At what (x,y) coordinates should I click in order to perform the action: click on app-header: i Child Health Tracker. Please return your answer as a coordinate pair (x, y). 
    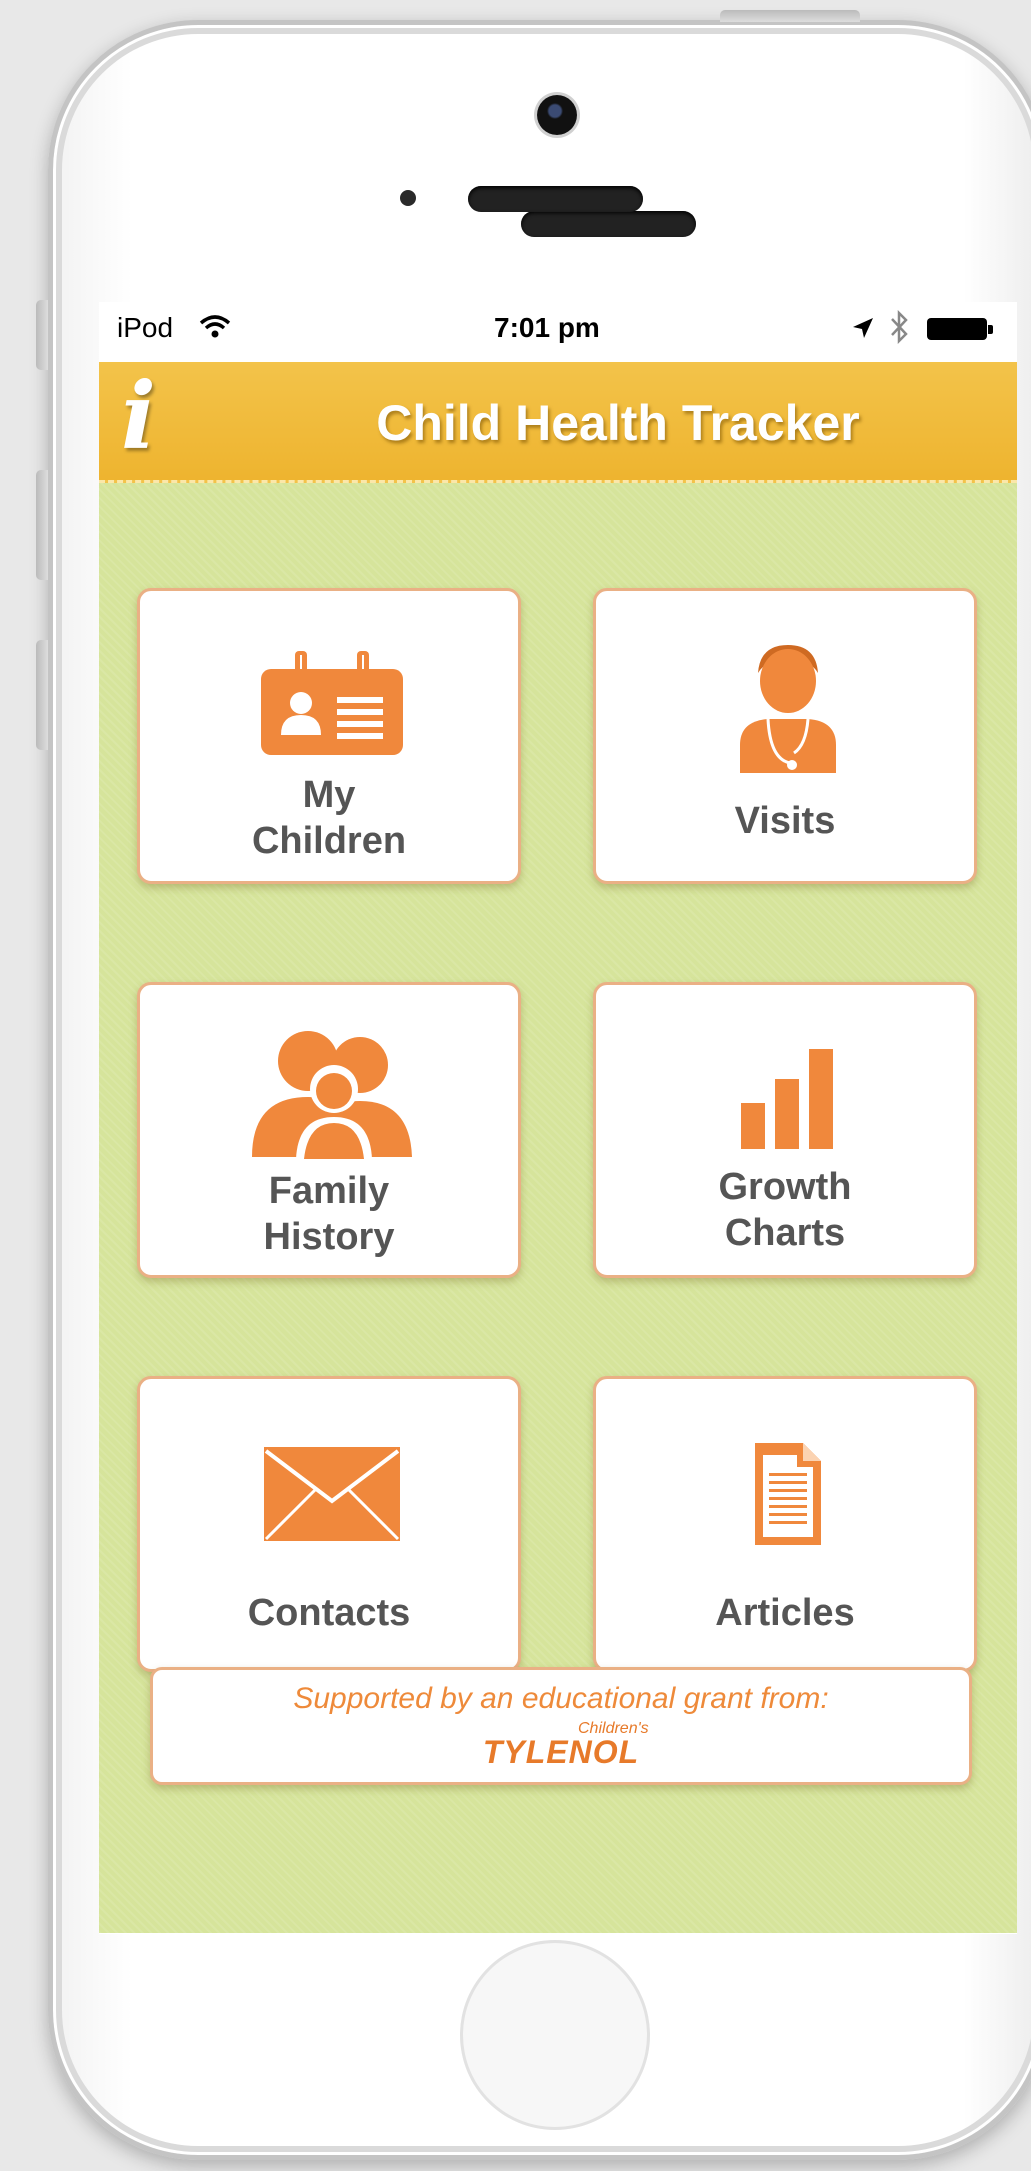
    Looking at the image, I should click on (558, 422).